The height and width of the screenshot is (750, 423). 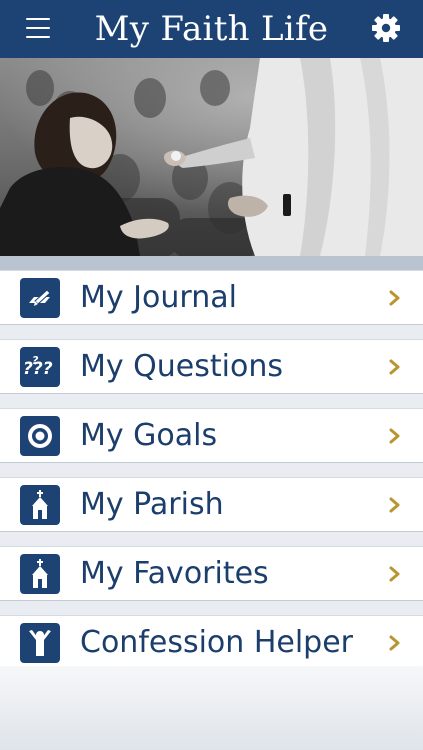 What do you see at coordinates (217, 642) in the screenshot?
I see `menu-item-label: Confession Helper` at bounding box center [217, 642].